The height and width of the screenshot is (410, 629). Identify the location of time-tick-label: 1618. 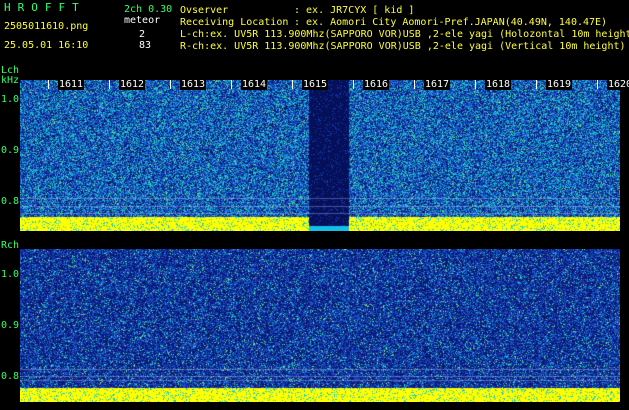
(498, 84).